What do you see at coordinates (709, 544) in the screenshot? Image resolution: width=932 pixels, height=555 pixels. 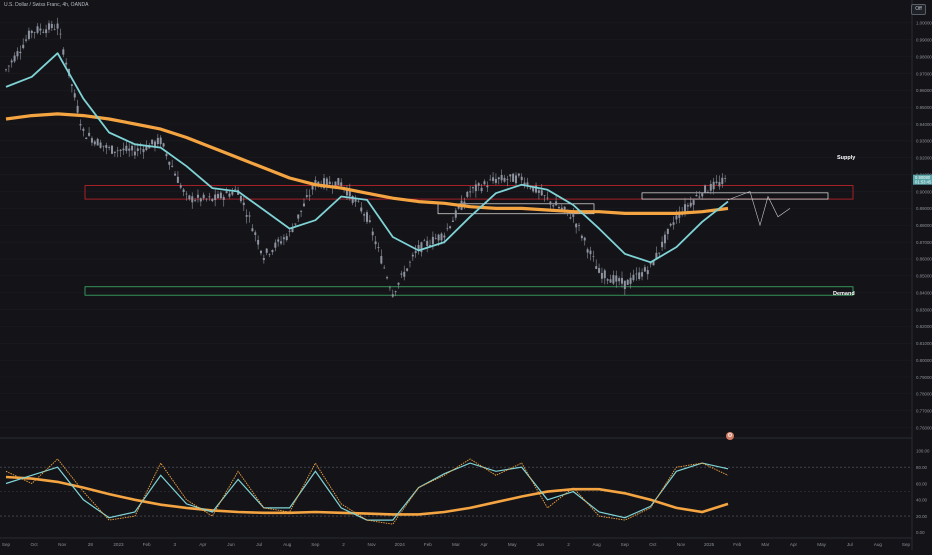 I see `x-tick-label: 2025` at bounding box center [709, 544].